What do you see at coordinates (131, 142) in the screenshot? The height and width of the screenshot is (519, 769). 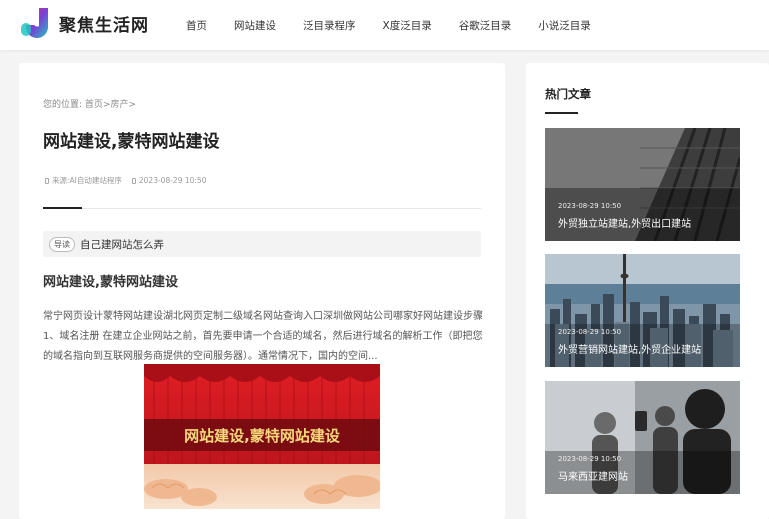 I see `article-title: 网站建设,蒙特网站建设` at bounding box center [131, 142].